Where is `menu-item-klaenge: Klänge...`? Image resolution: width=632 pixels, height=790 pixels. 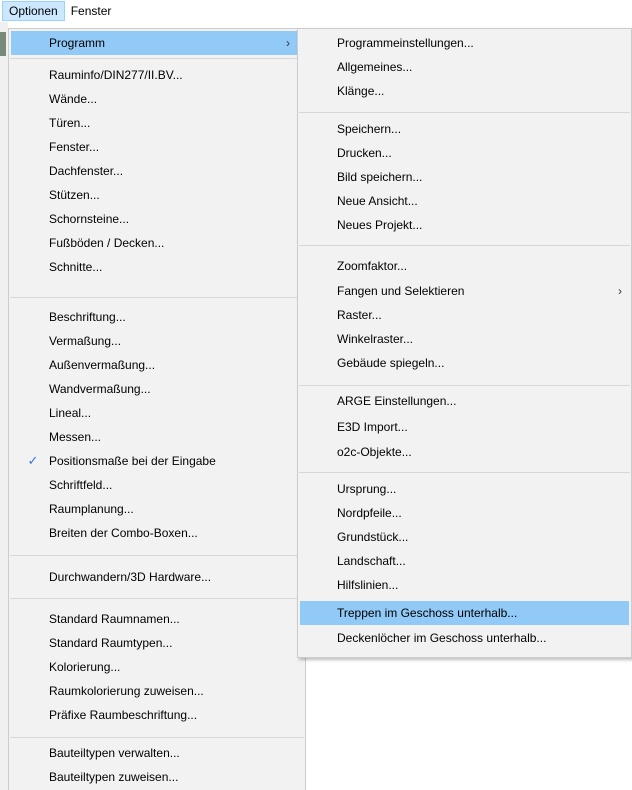 menu-item-klaenge: Klänge... is located at coordinates (464, 91).